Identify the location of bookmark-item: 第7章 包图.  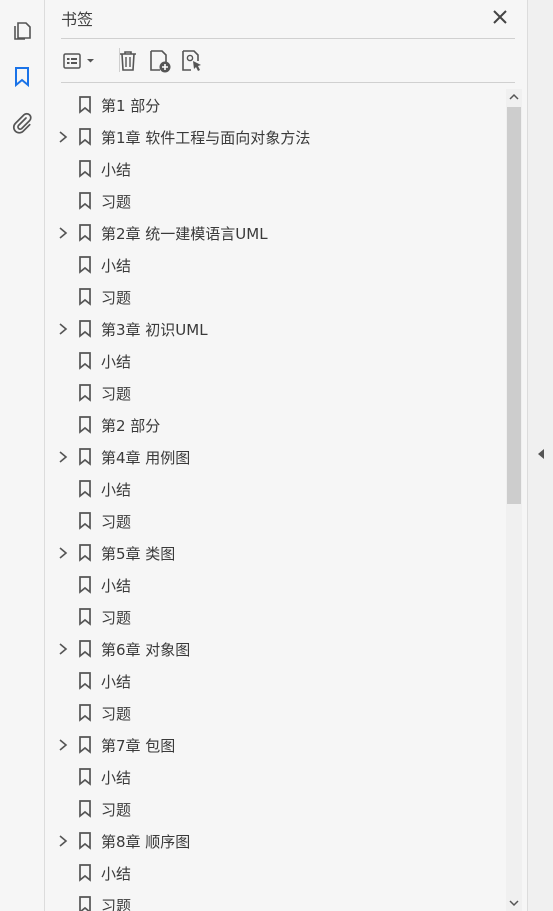
(276, 745).